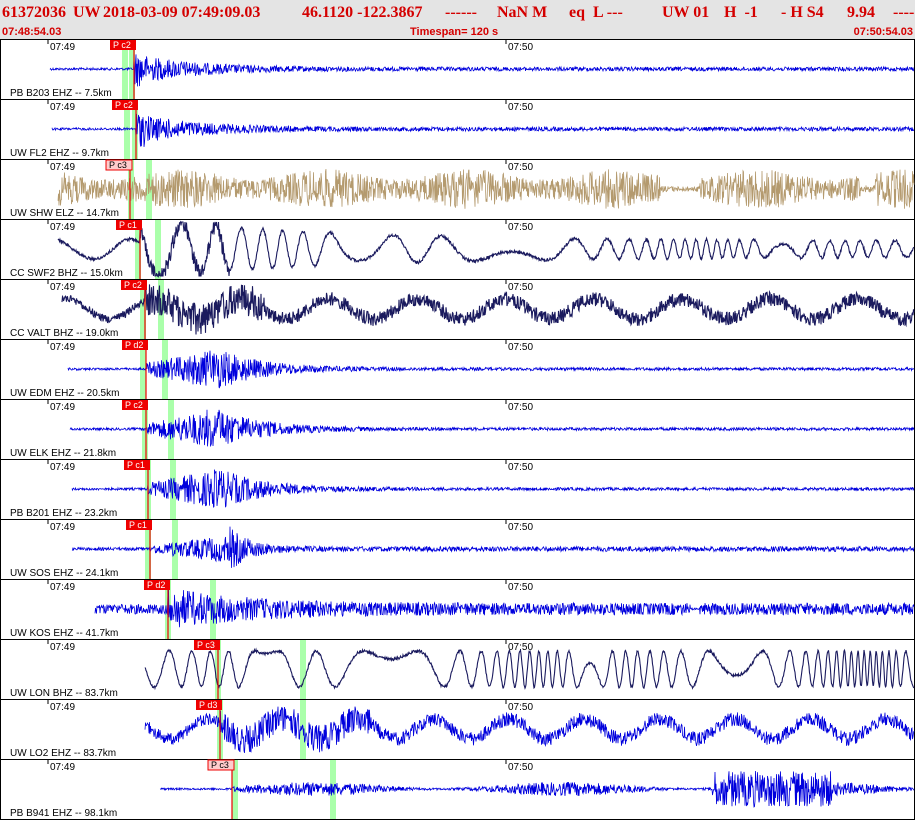 This screenshot has height=820, width=915. What do you see at coordinates (64, 693) in the screenshot?
I see `station-label: UW LON BHZ -- 83.7km` at bounding box center [64, 693].